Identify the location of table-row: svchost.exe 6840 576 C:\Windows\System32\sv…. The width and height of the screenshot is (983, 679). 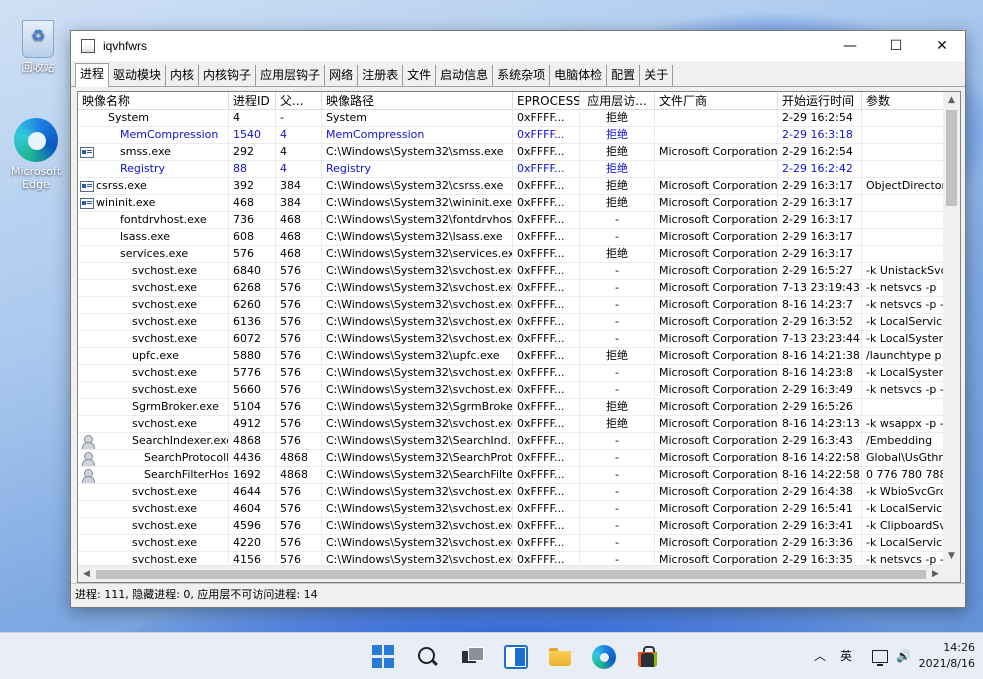
(511, 271).